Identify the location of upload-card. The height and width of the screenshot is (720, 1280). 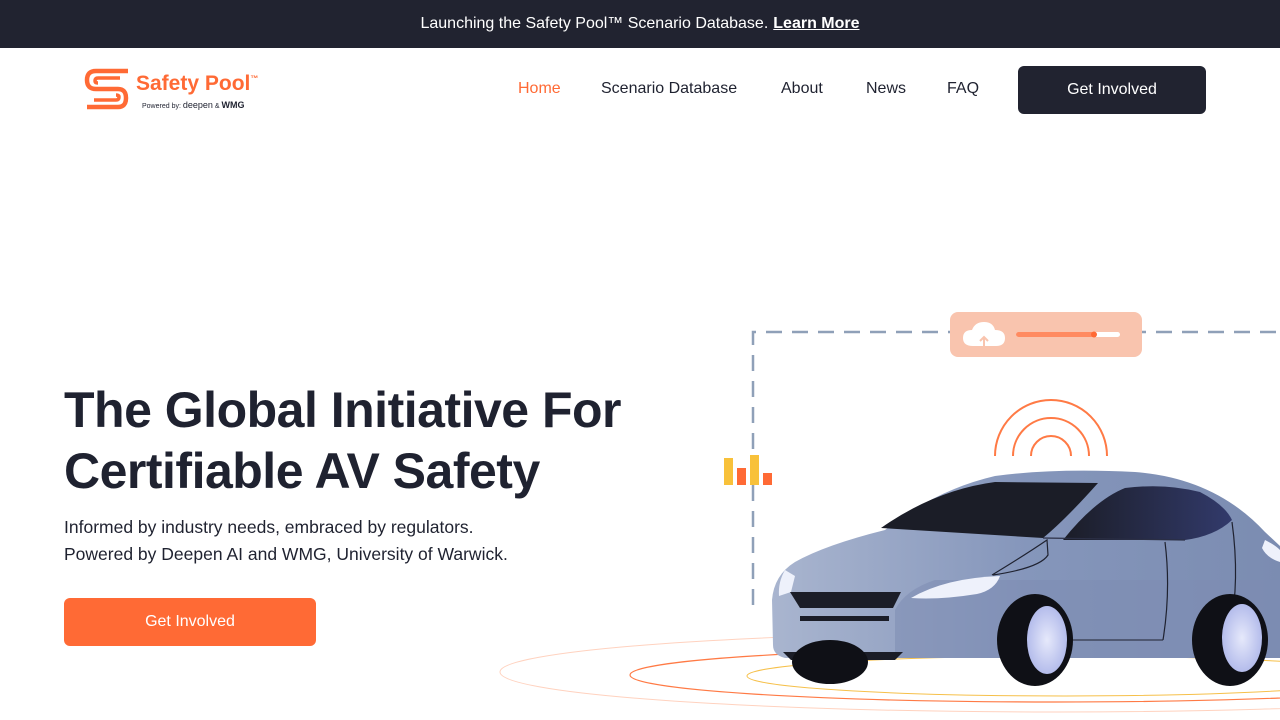
(1046, 334).